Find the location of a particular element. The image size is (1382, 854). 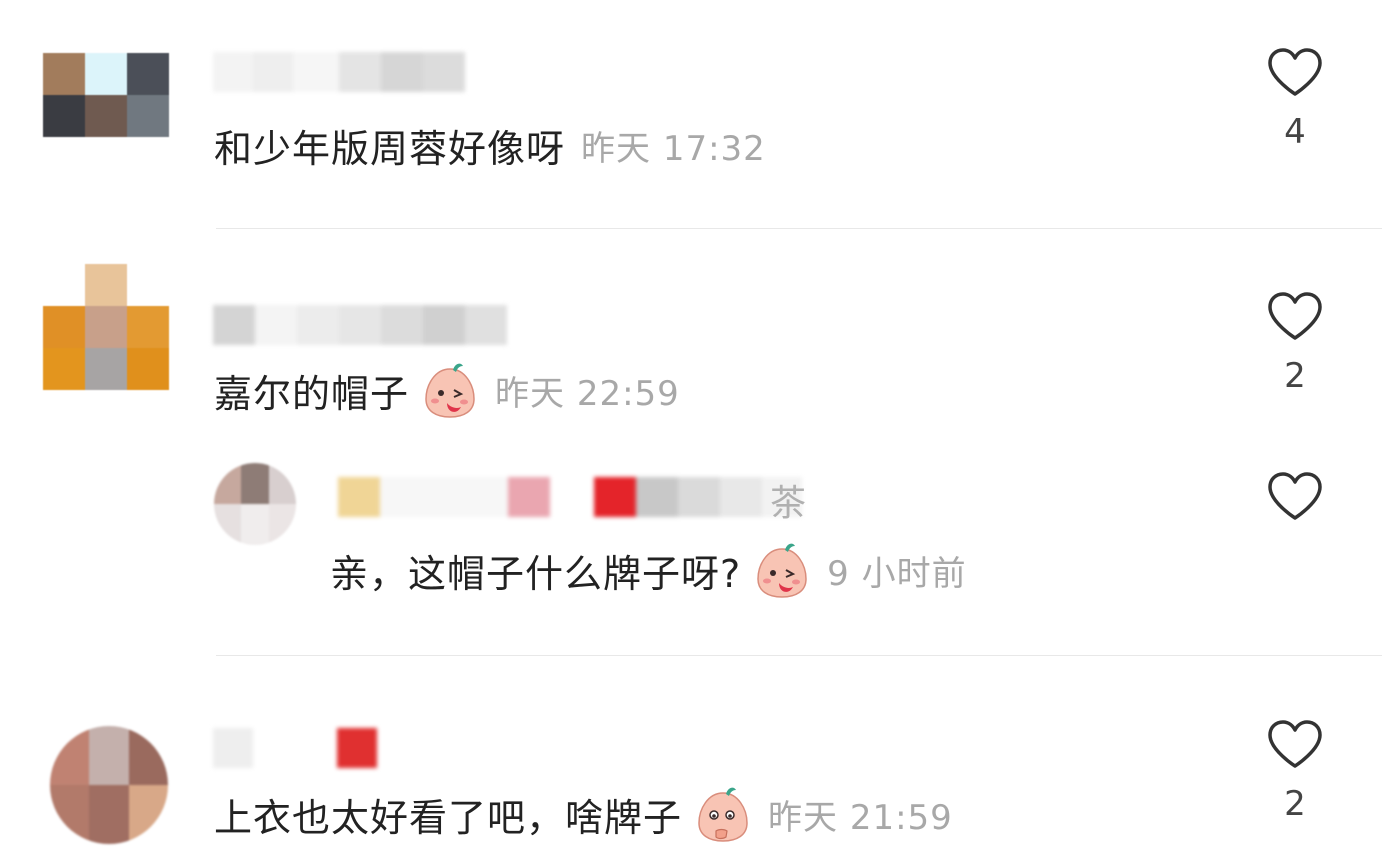

reply-like-button is located at coordinates (1295, 496).